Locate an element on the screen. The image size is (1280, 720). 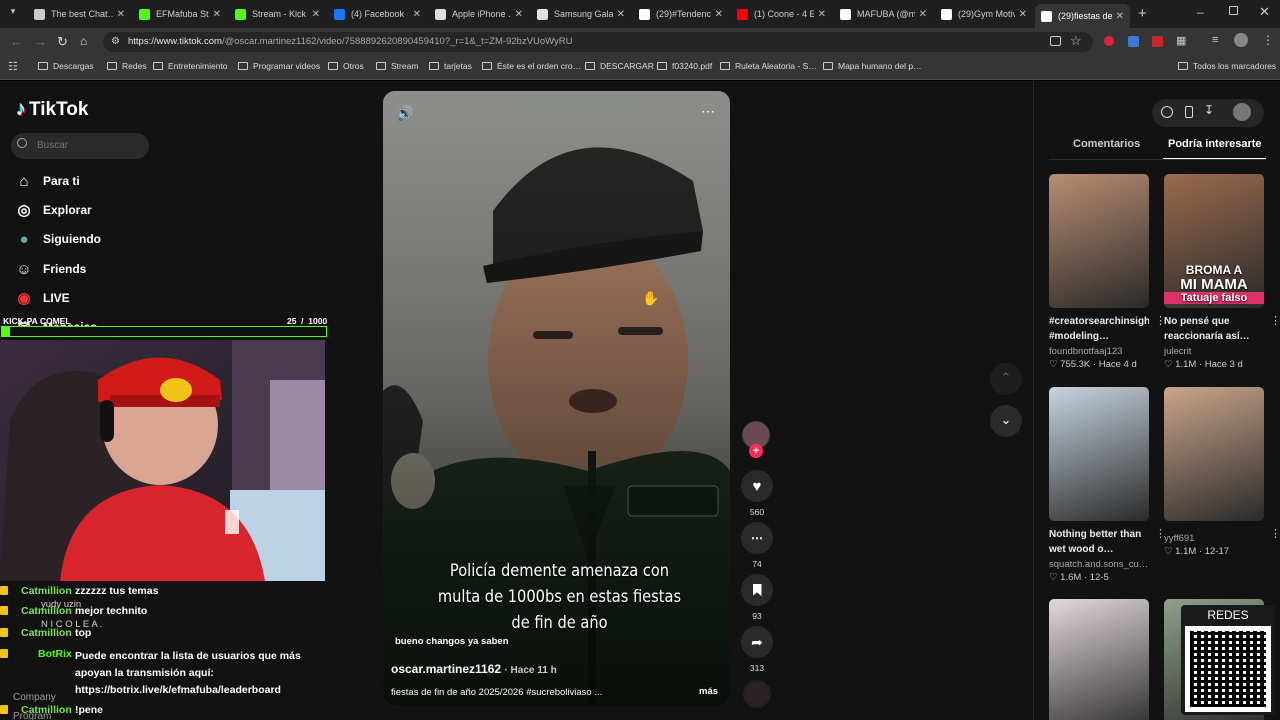
bookmark-item: tarjetas is located at coordinates (450, 66).